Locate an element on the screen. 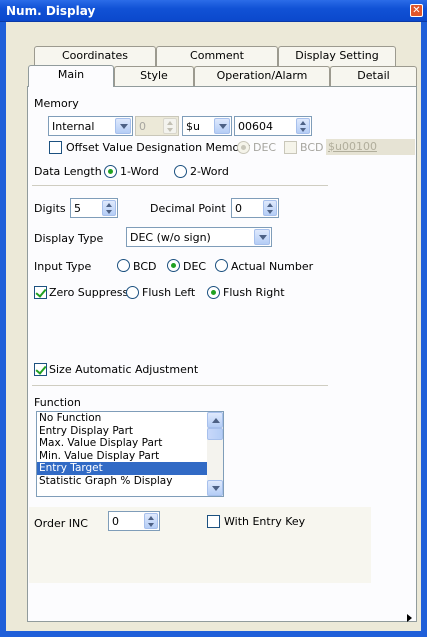 The width and height of the screenshot is (427, 637). offset-memory-label: Offset Value Designation Memory is located at coordinates (158, 147).